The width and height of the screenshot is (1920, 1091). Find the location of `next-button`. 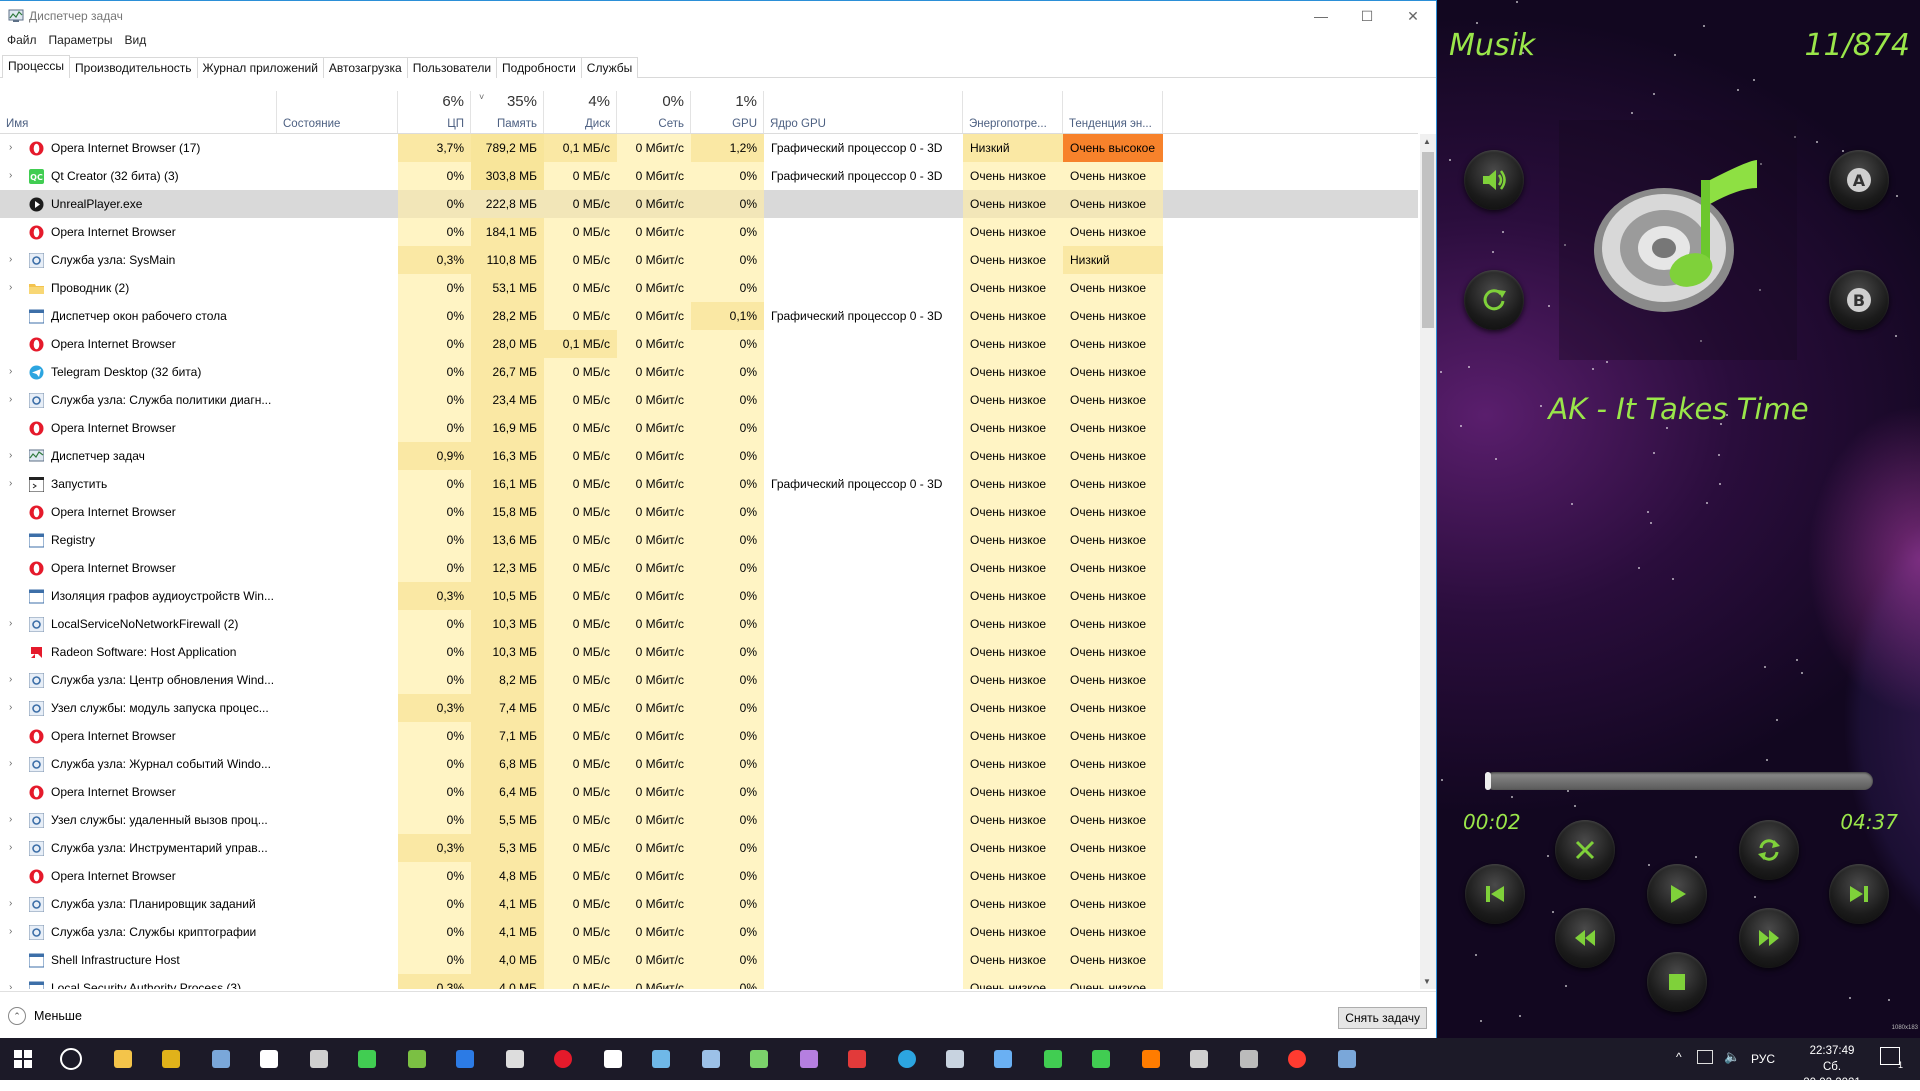

next-button is located at coordinates (1859, 894).